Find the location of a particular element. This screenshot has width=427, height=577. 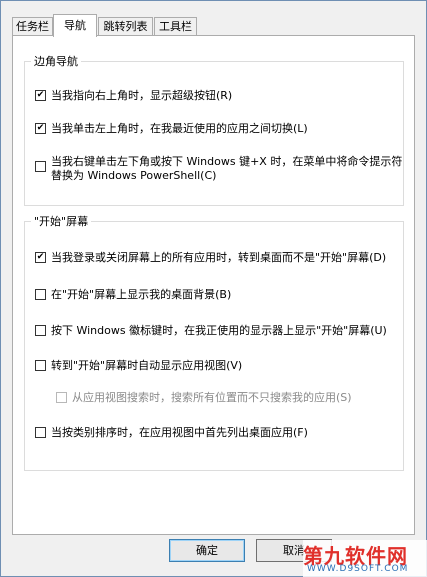

go-to-desktop-checkbox is located at coordinates (40, 257).